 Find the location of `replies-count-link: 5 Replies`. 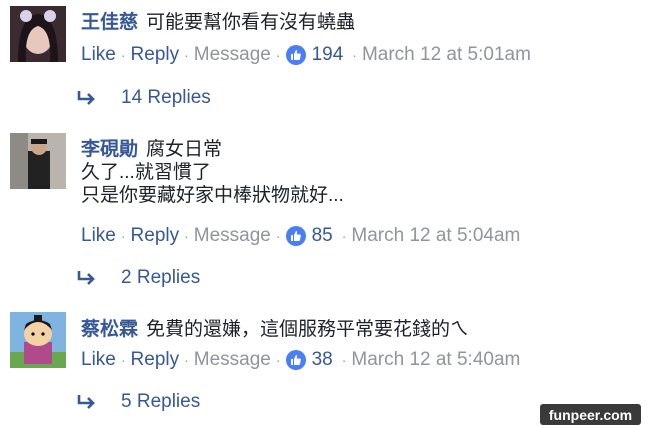

replies-count-link: 5 Replies is located at coordinates (160, 402).